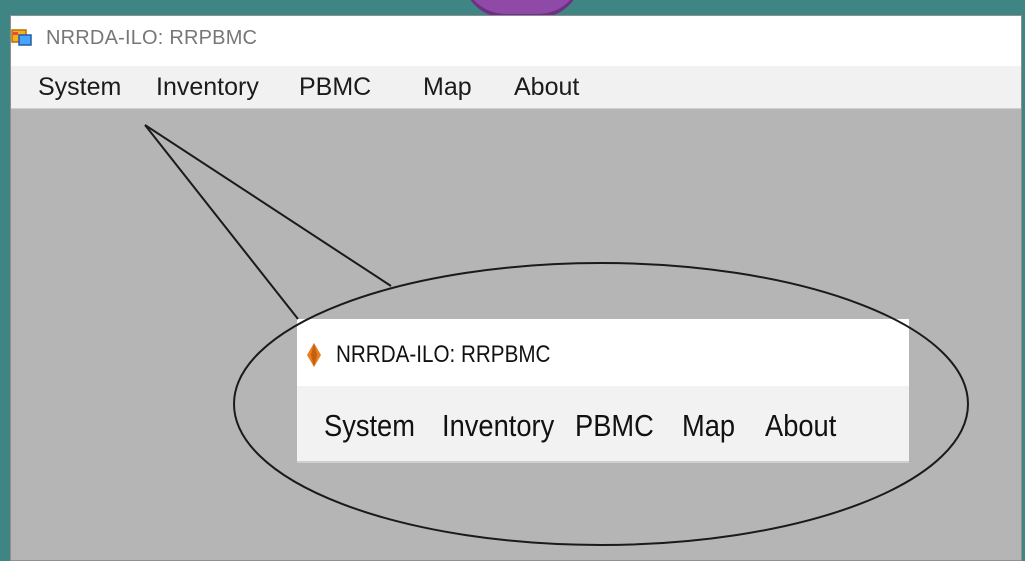 This screenshot has width=1025, height=561. What do you see at coordinates (603, 352) in the screenshot?
I see `zoomed-titlebar: NRRDA-ILO: RRPBMC` at bounding box center [603, 352].